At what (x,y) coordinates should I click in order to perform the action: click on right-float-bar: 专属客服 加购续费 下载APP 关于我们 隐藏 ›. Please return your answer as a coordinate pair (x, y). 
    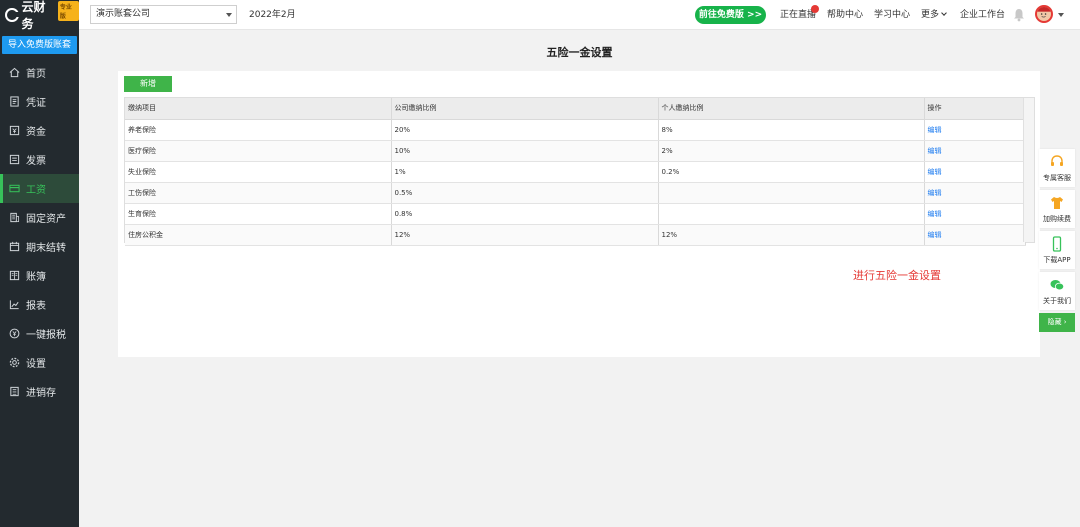
    Looking at the image, I should click on (1057, 240).